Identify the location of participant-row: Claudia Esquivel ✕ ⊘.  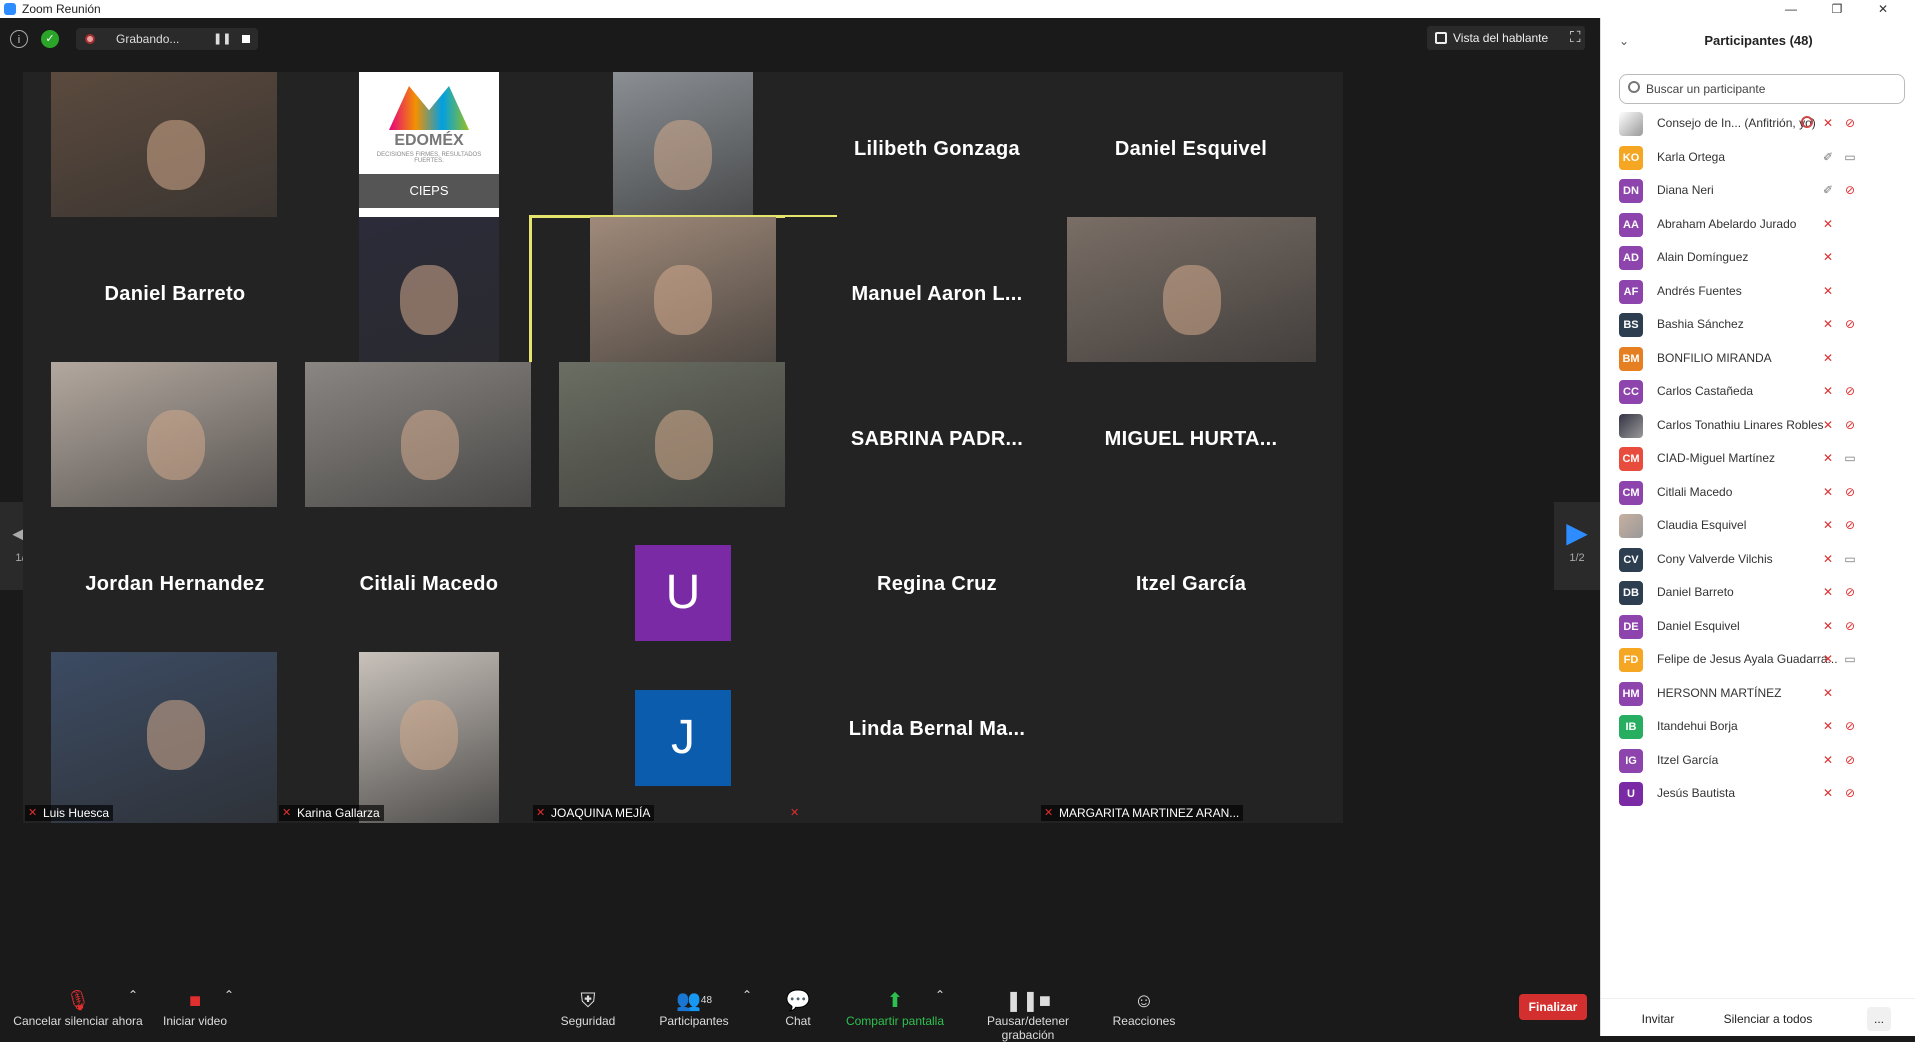
(1758, 526).